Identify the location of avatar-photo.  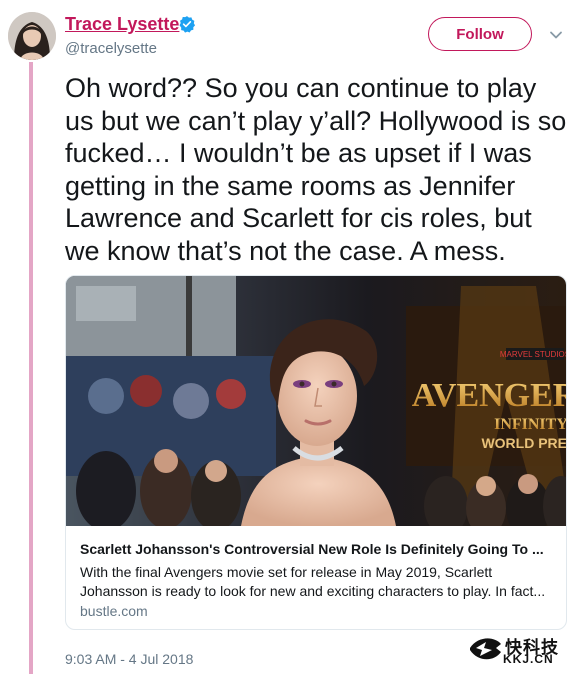
(32, 36).